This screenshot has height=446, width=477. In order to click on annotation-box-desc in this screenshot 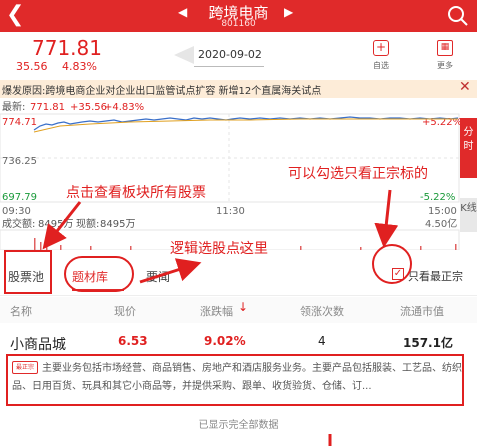, I will do `click(235, 380)`.